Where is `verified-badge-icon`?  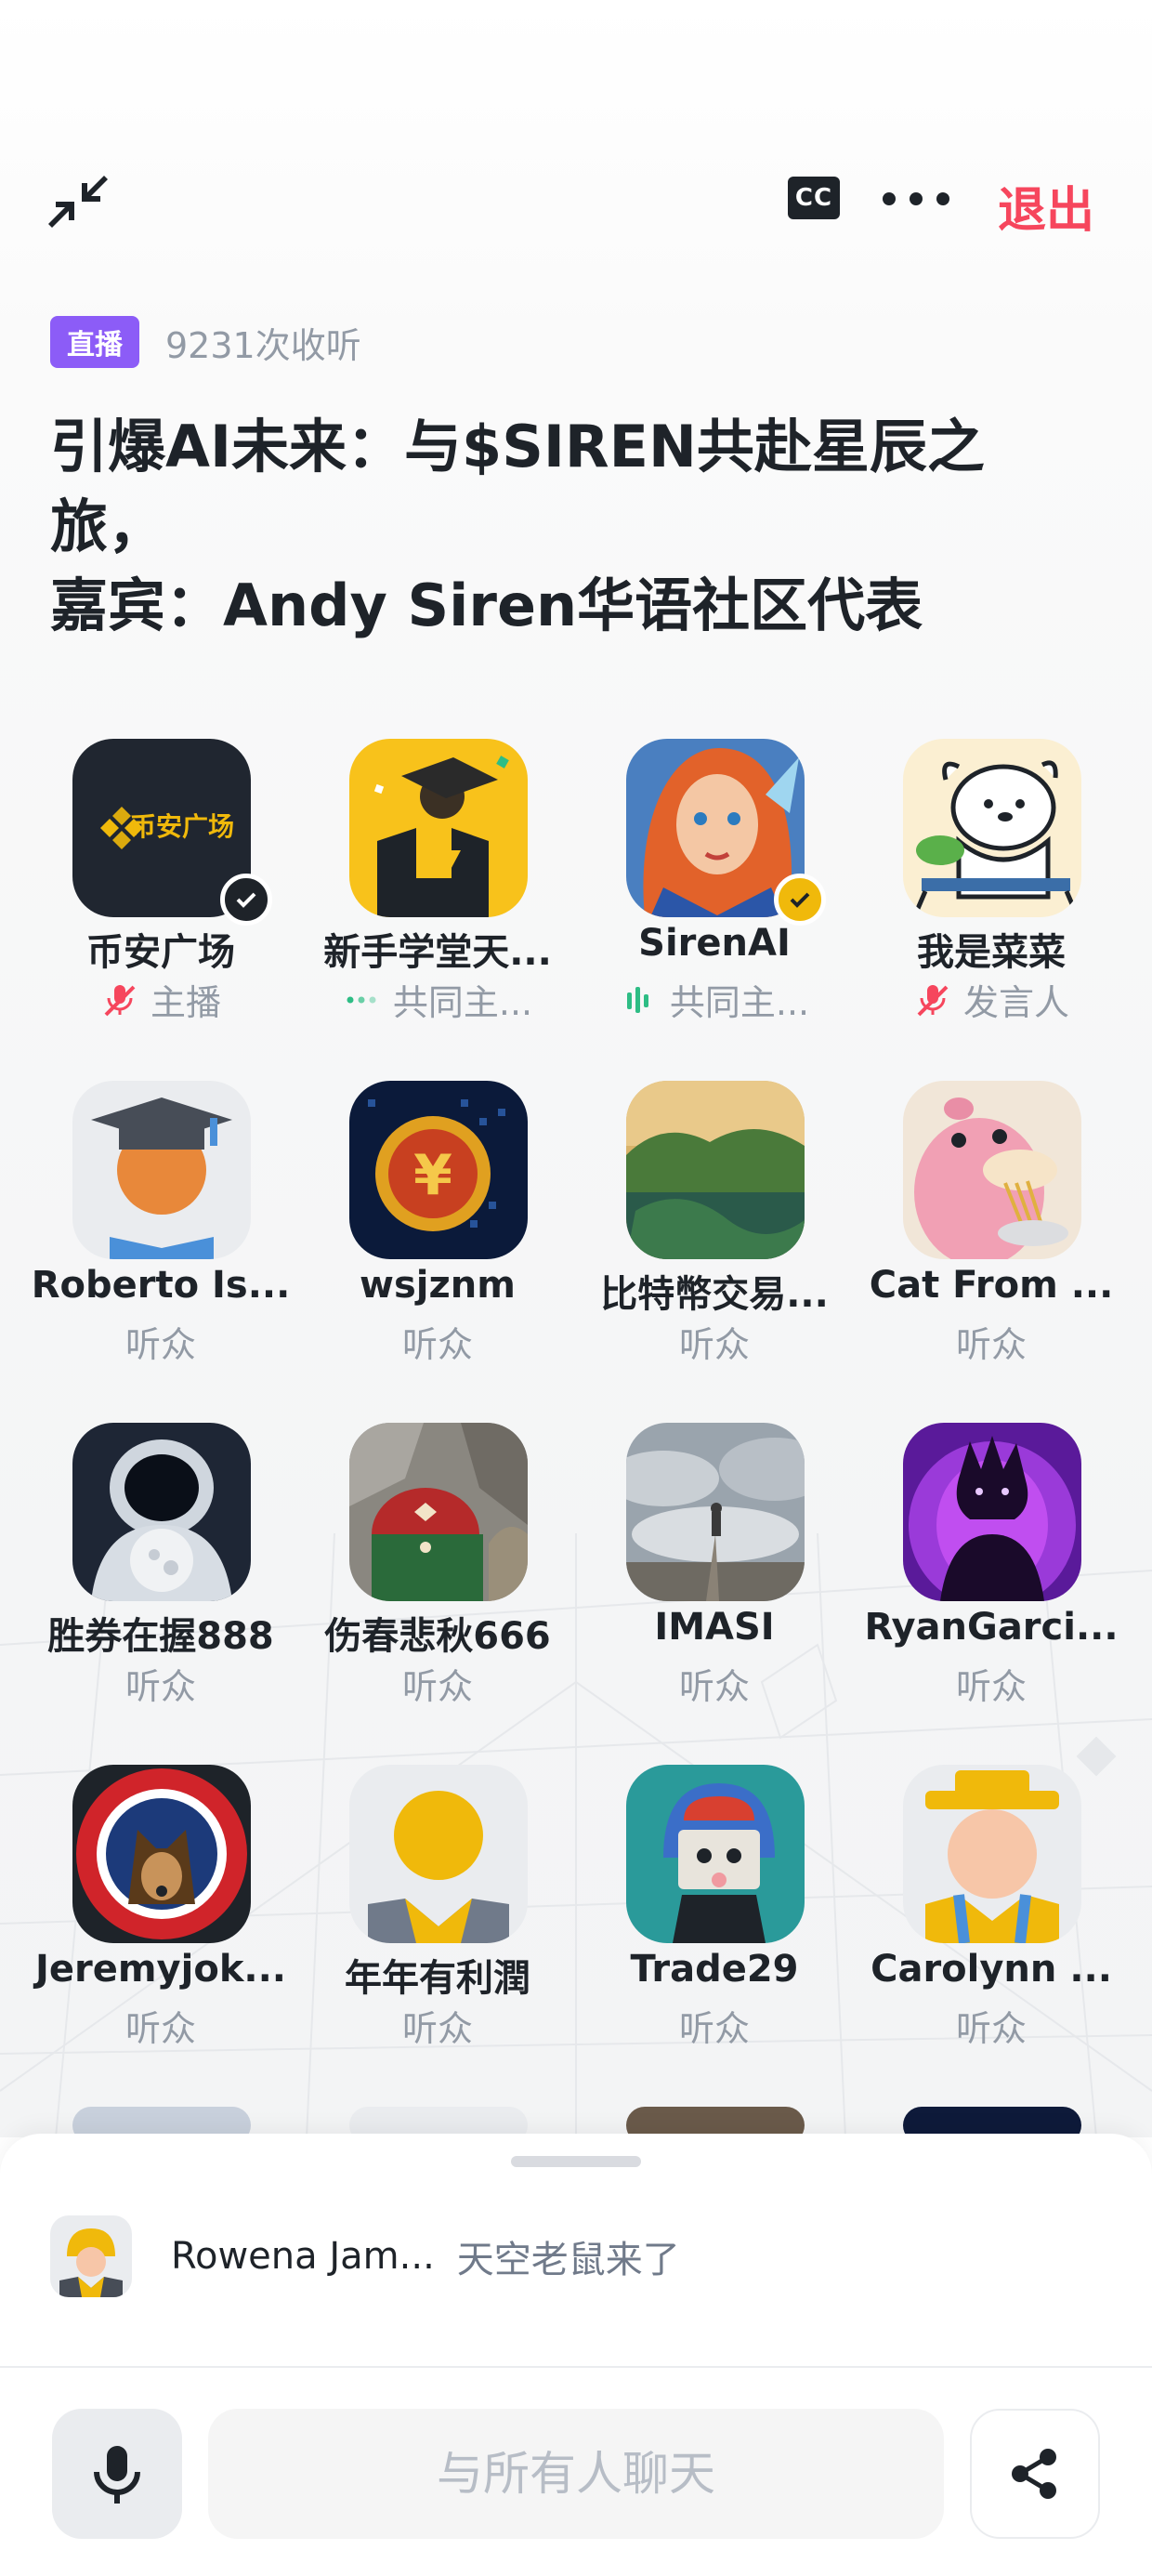
verified-badge-icon is located at coordinates (246, 900).